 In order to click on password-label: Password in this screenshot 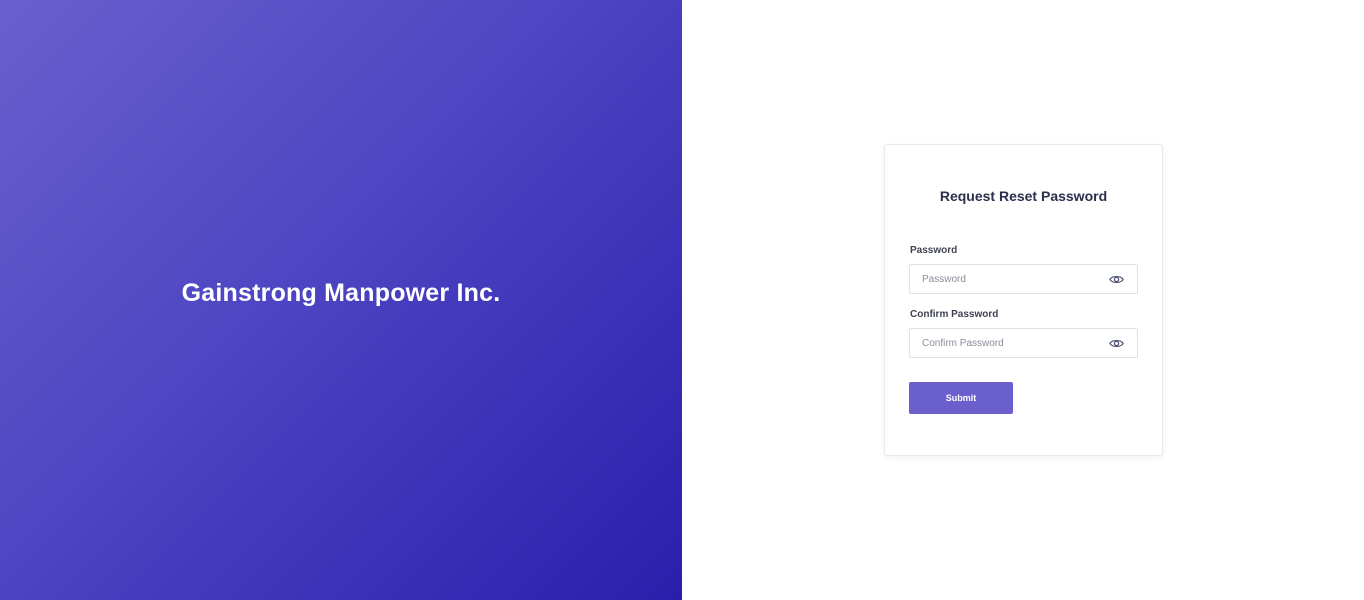, I will do `click(934, 250)`.